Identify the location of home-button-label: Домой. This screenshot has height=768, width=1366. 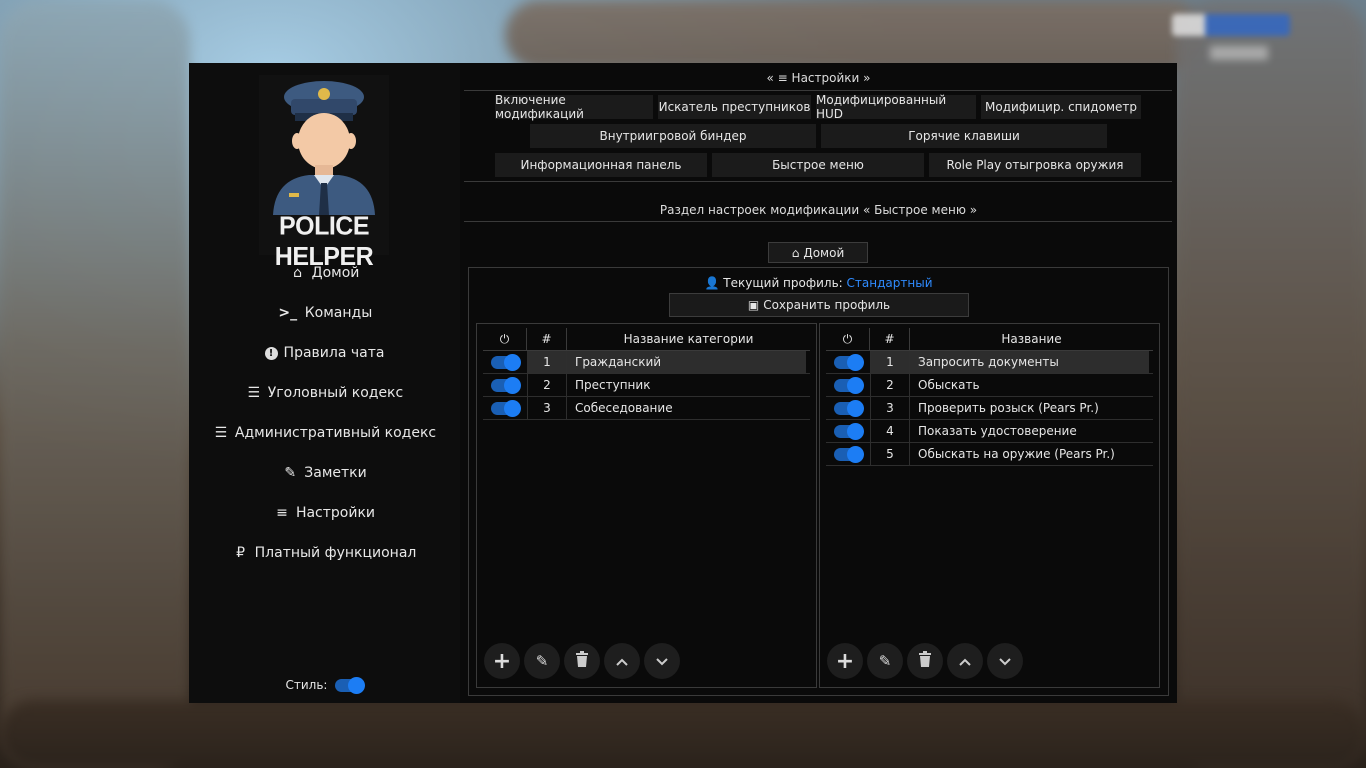
(824, 252).